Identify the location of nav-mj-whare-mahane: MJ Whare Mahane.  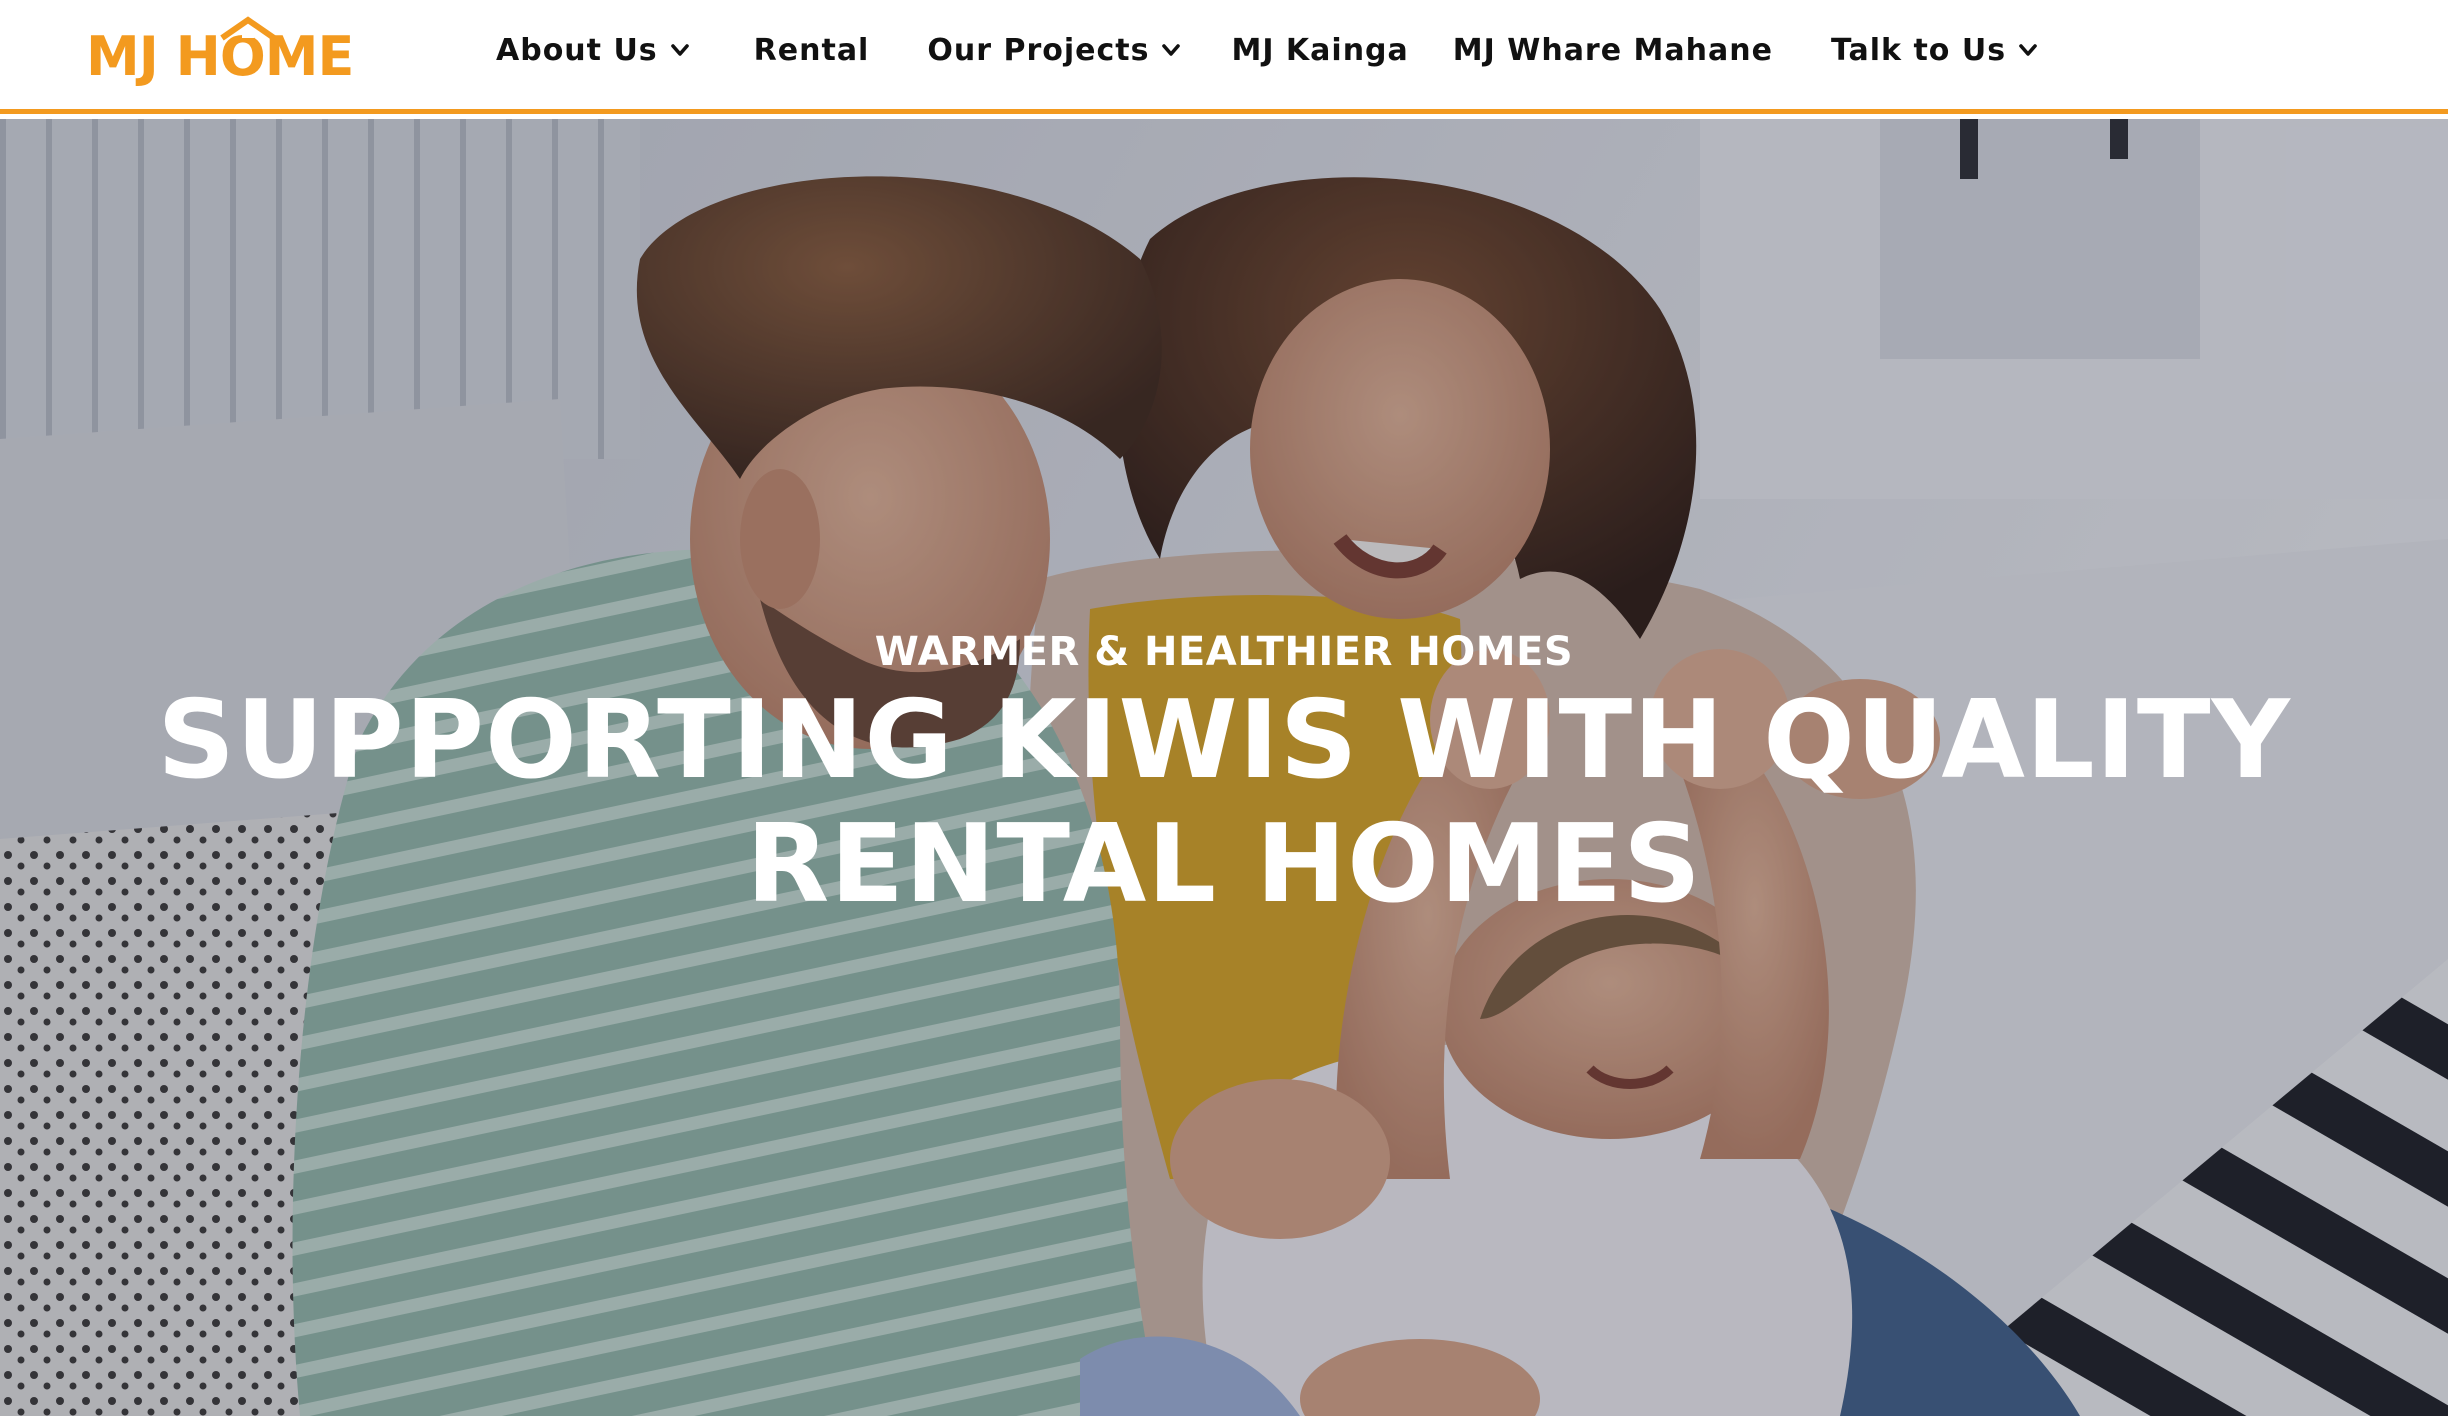
(1613, 50).